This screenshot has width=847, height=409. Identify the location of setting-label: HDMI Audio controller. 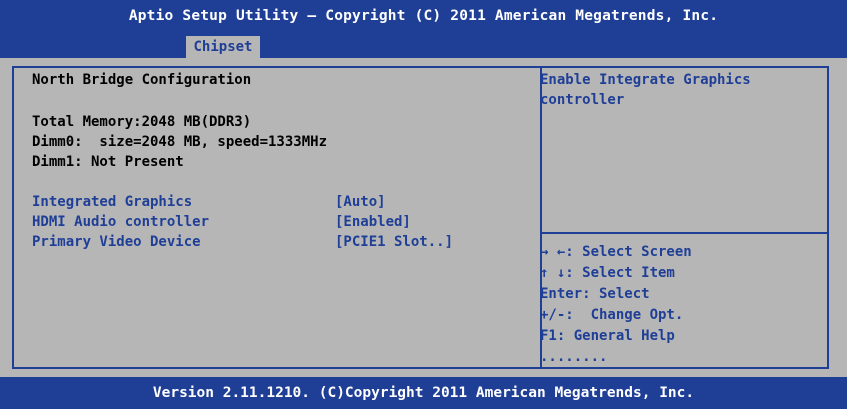
(121, 222).